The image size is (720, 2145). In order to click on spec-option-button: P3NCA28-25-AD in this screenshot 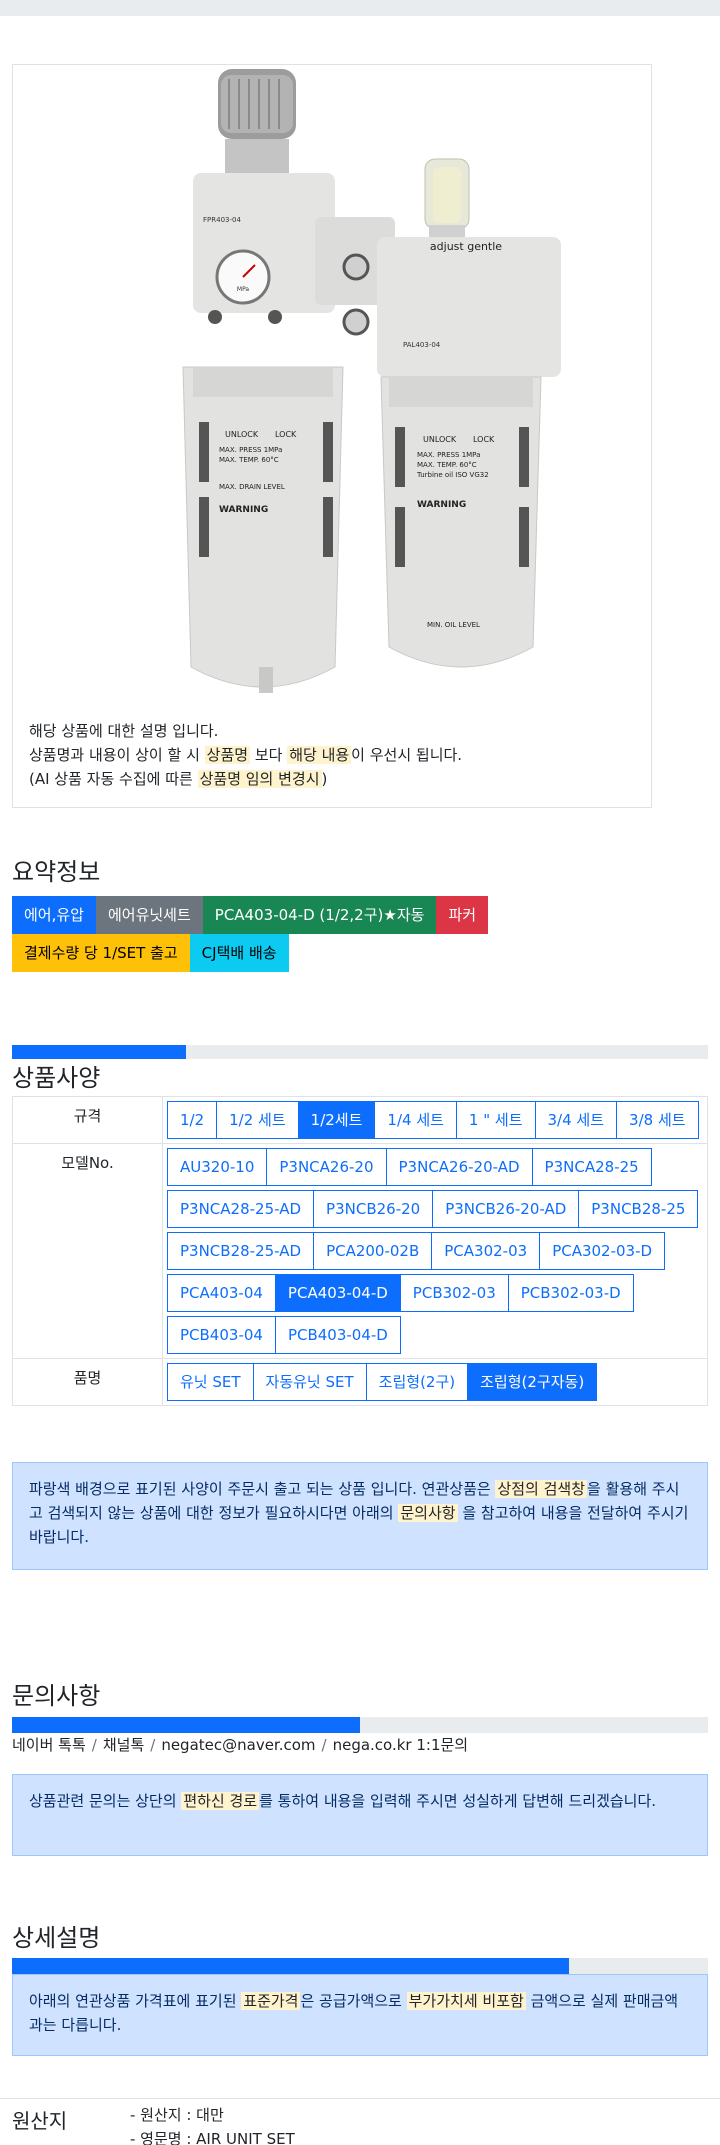, I will do `click(241, 1209)`.